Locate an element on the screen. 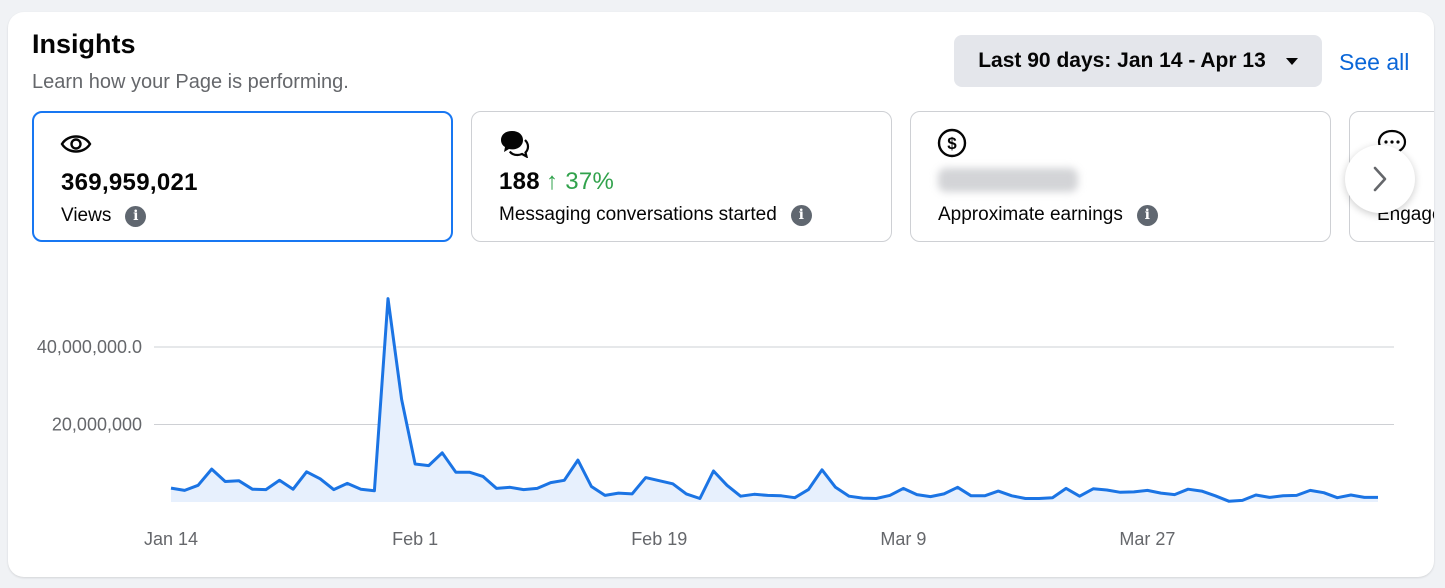 Image resolution: width=1445 pixels, height=588 pixels. x-tick-label: Jan 14 is located at coordinates (171, 539).